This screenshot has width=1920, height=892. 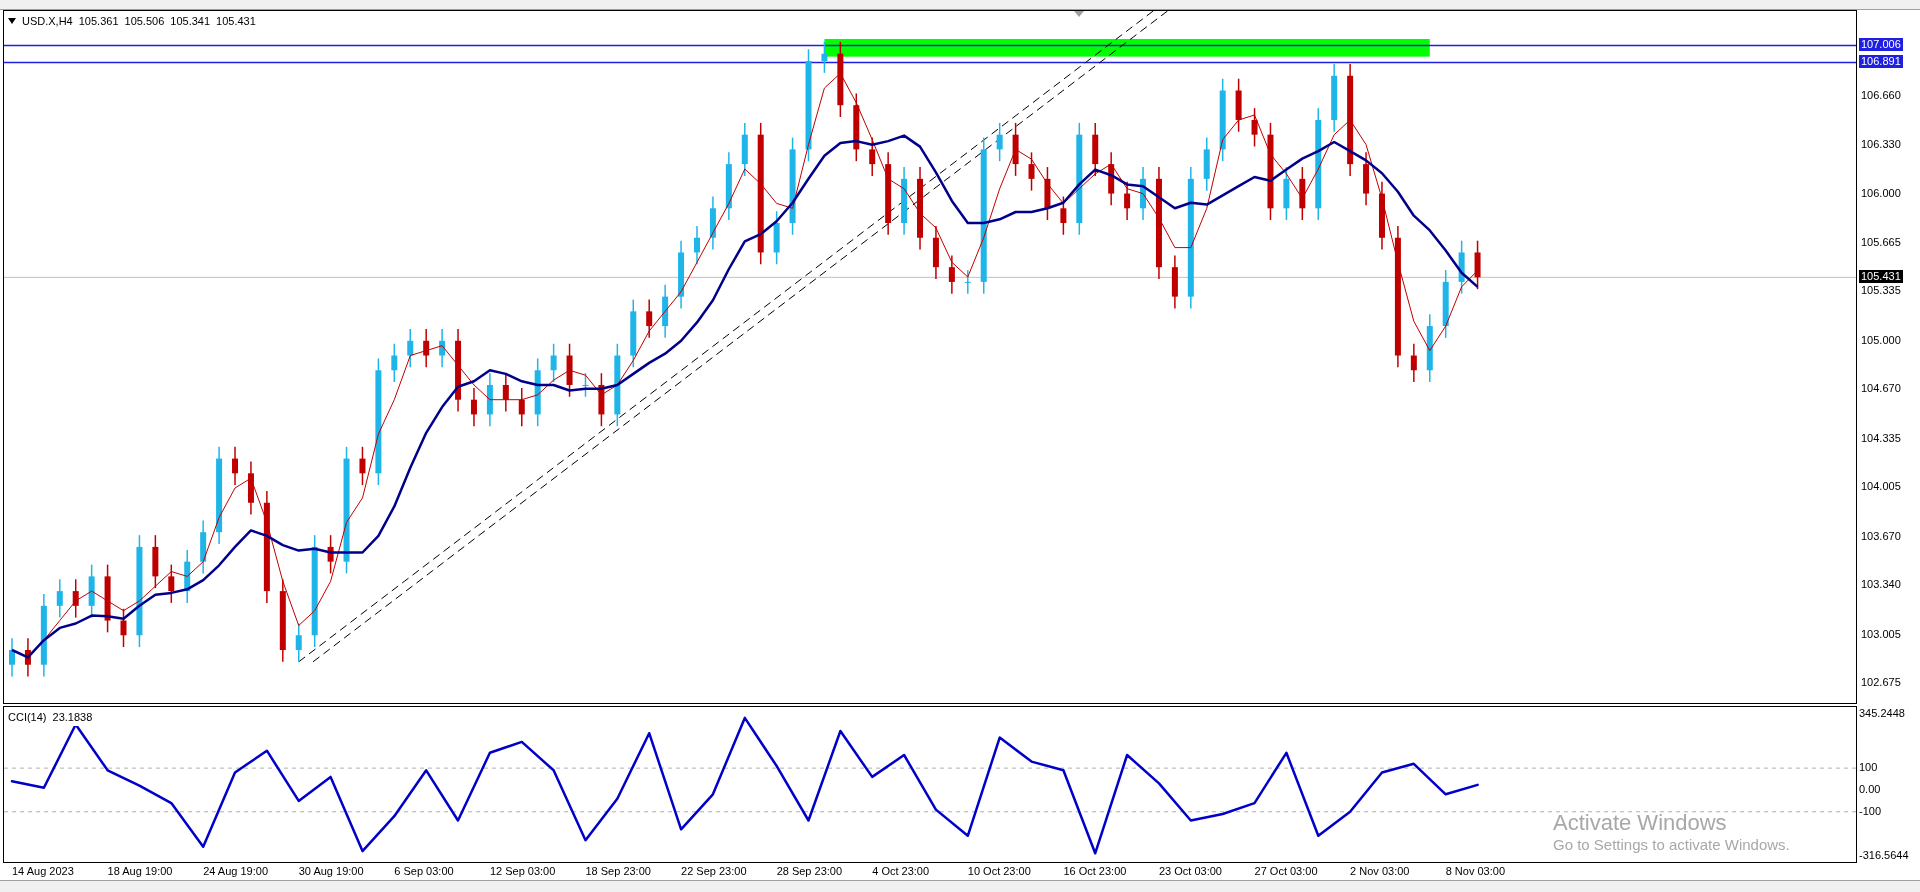 I want to click on date-label: 16 Oct 23:00, so click(x=1095, y=871).